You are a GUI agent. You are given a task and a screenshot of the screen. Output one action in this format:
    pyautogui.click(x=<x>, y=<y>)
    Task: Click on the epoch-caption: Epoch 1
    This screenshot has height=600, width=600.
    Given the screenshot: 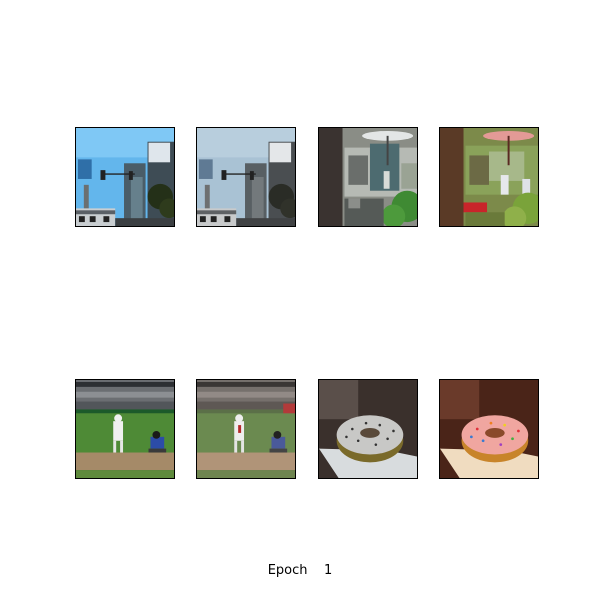 What is the action you would take?
    pyautogui.click(x=300, y=570)
    